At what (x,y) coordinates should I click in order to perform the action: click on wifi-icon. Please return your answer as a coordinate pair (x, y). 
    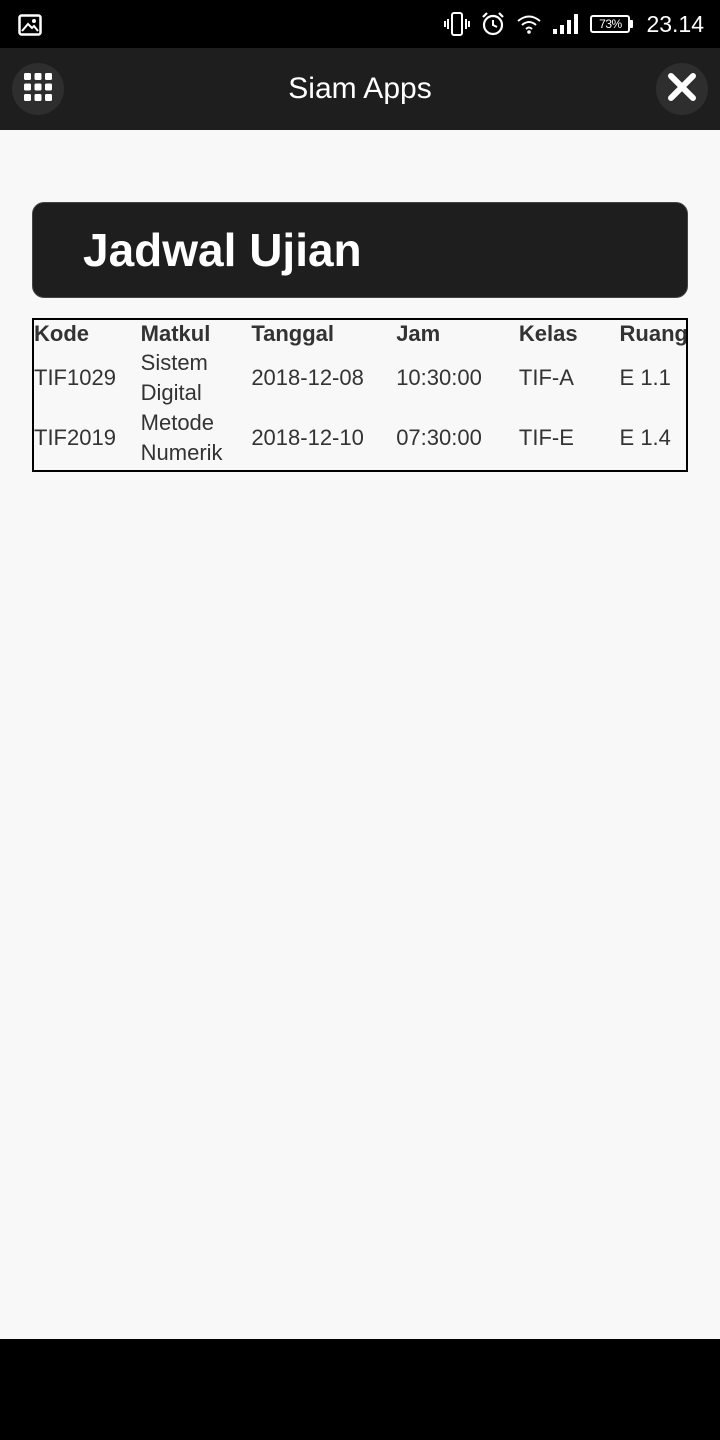
    Looking at the image, I should click on (529, 24).